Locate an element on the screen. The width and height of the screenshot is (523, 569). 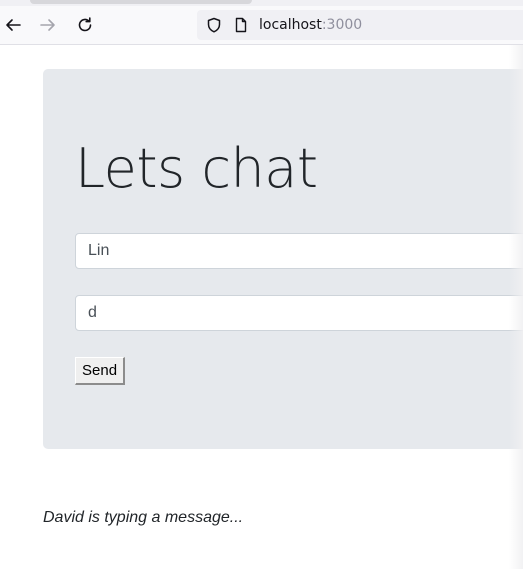
url-text: localhost:3000 is located at coordinates (310, 25).